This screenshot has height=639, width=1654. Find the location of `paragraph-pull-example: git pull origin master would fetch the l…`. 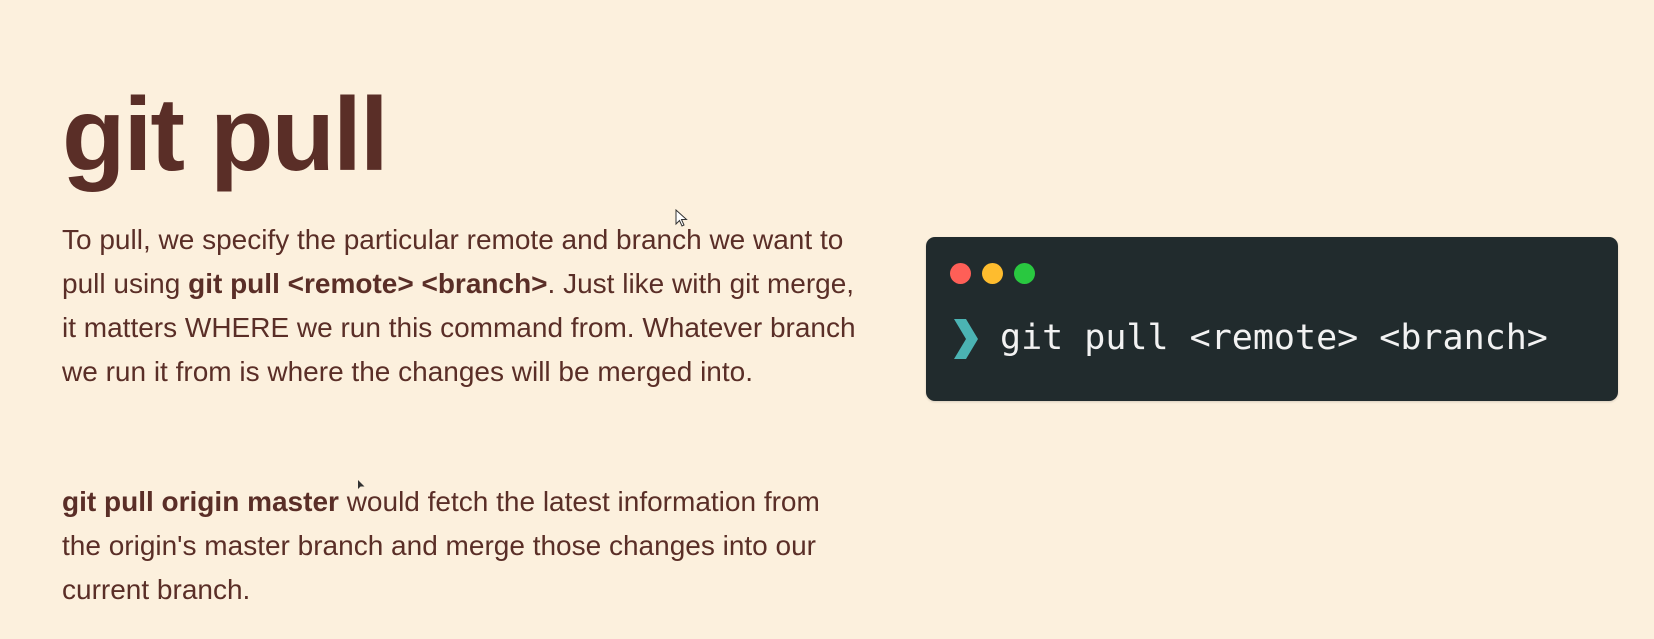

paragraph-pull-example: git pull origin master would fetch the l… is located at coordinates (462, 546).